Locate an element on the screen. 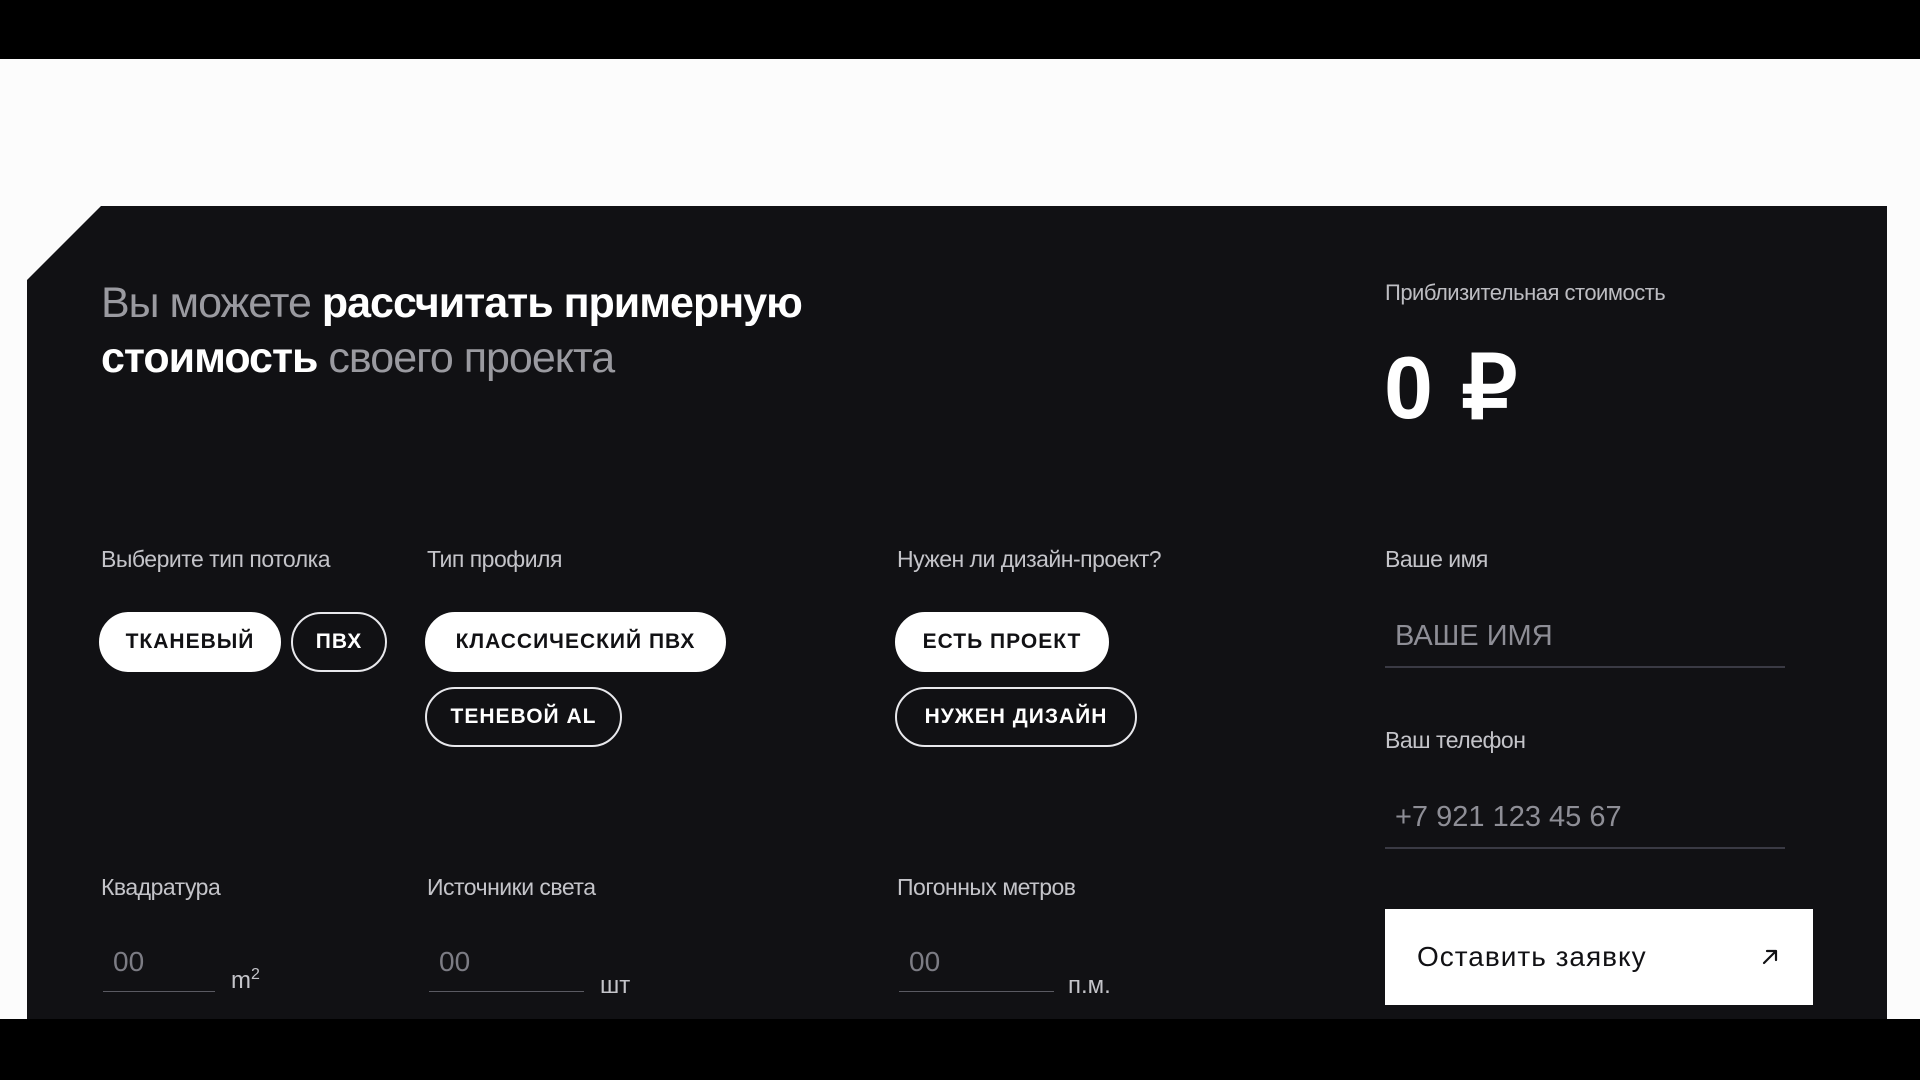 This screenshot has width=1920, height=1080. profile-type-label: Тип профиля is located at coordinates (494, 559).